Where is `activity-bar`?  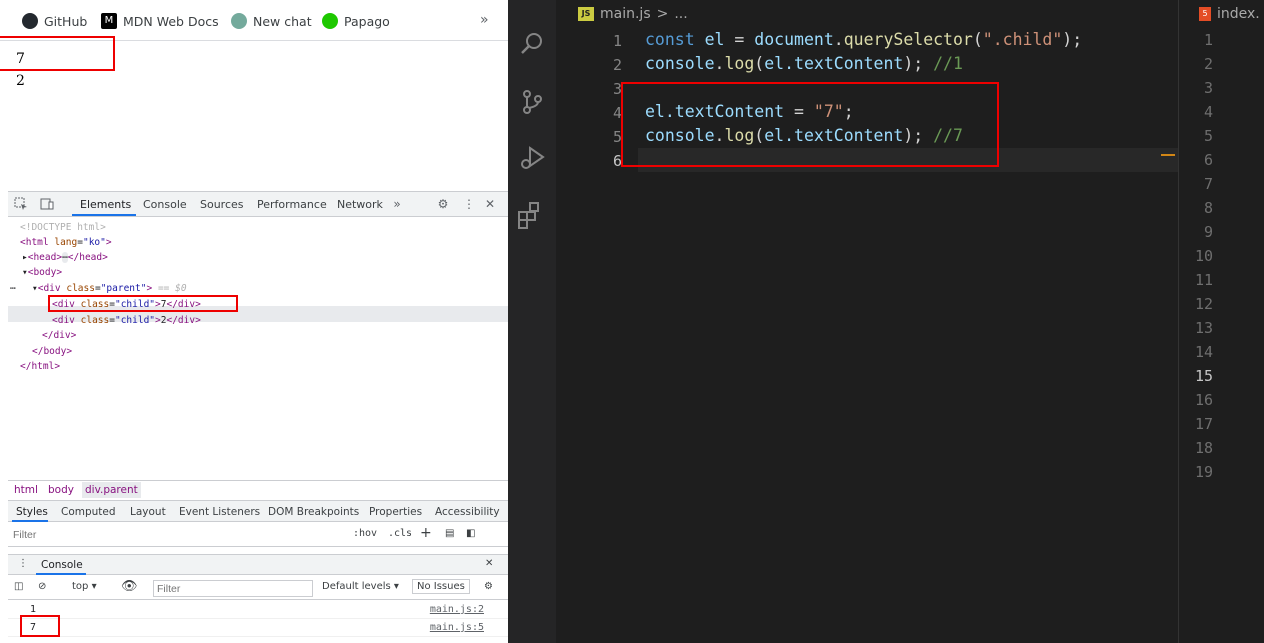 activity-bar is located at coordinates (532, 321).